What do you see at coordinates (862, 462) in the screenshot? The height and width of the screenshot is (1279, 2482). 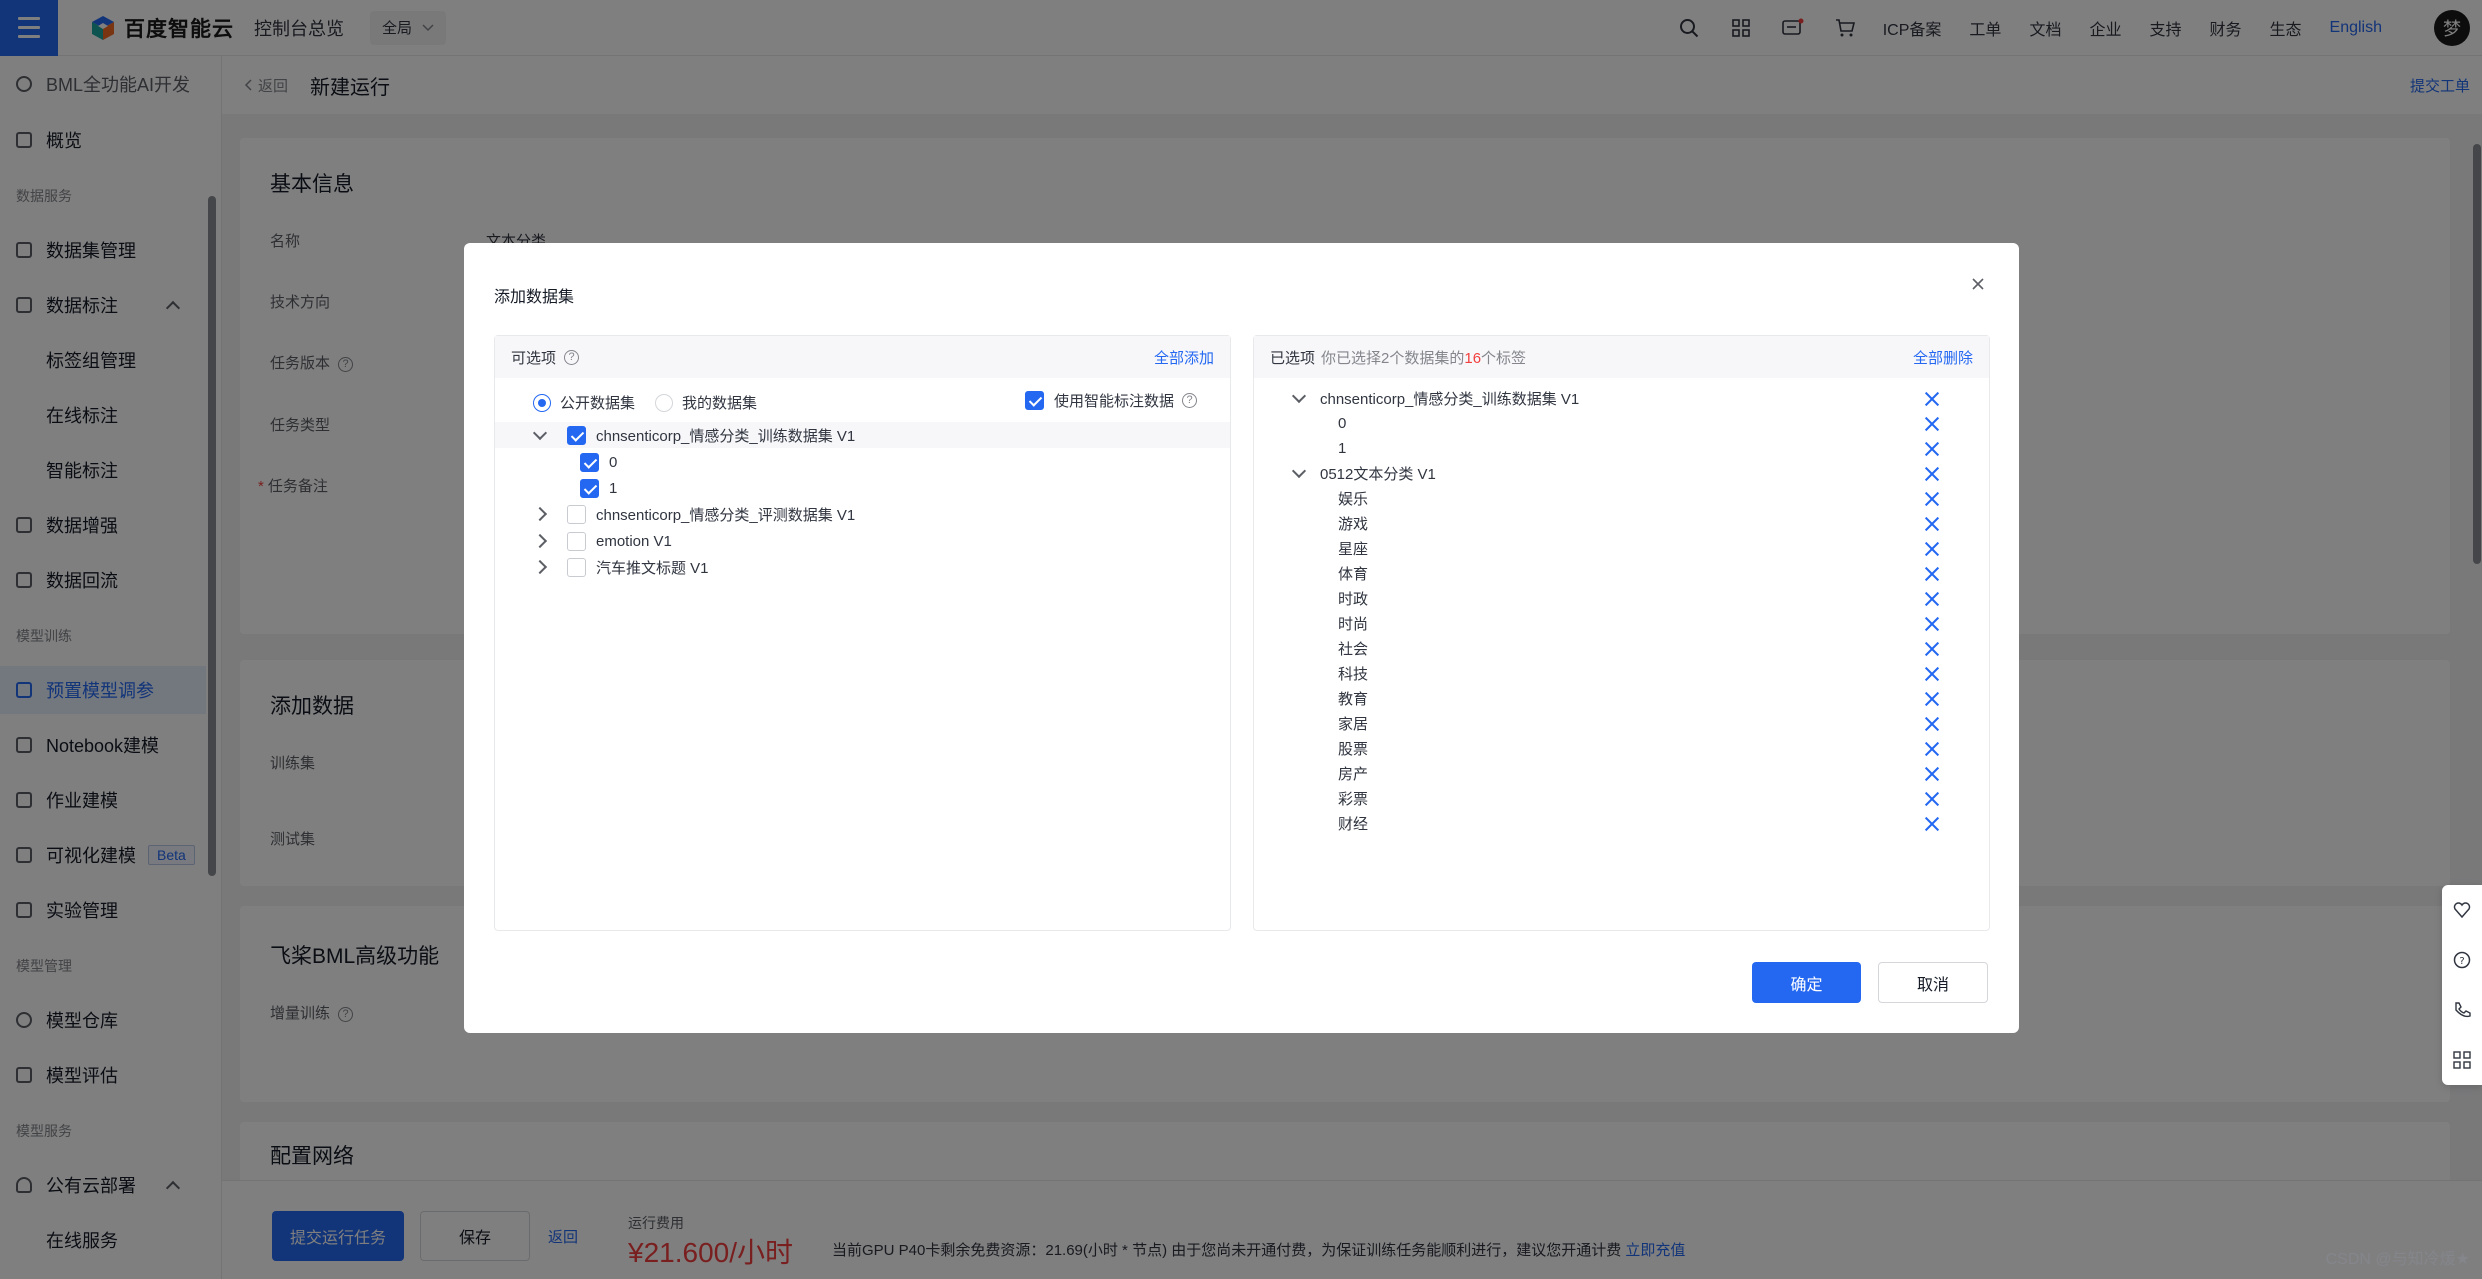 I see `tree-node-label-item: 0` at bounding box center [862, 462].